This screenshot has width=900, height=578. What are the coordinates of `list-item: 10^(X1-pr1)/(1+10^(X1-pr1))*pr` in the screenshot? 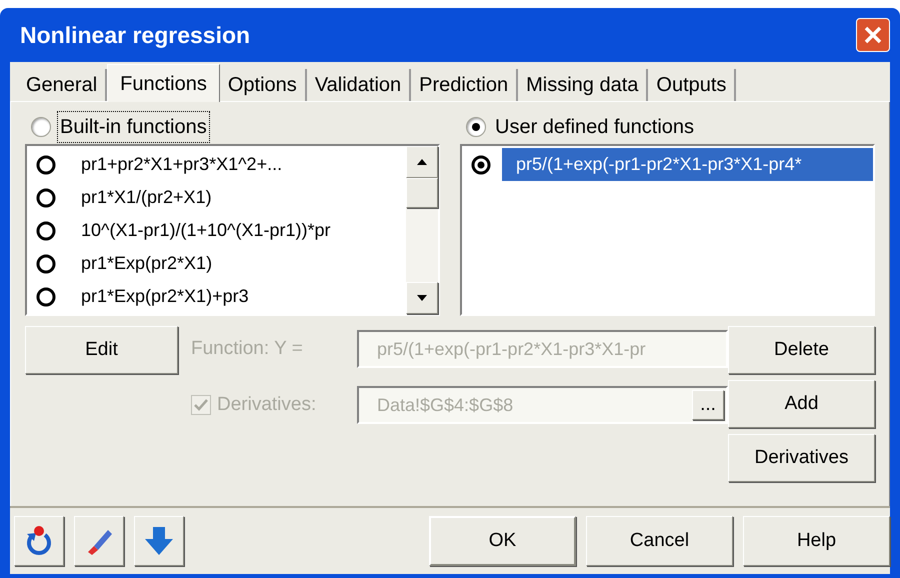 It's located at (236, 230).